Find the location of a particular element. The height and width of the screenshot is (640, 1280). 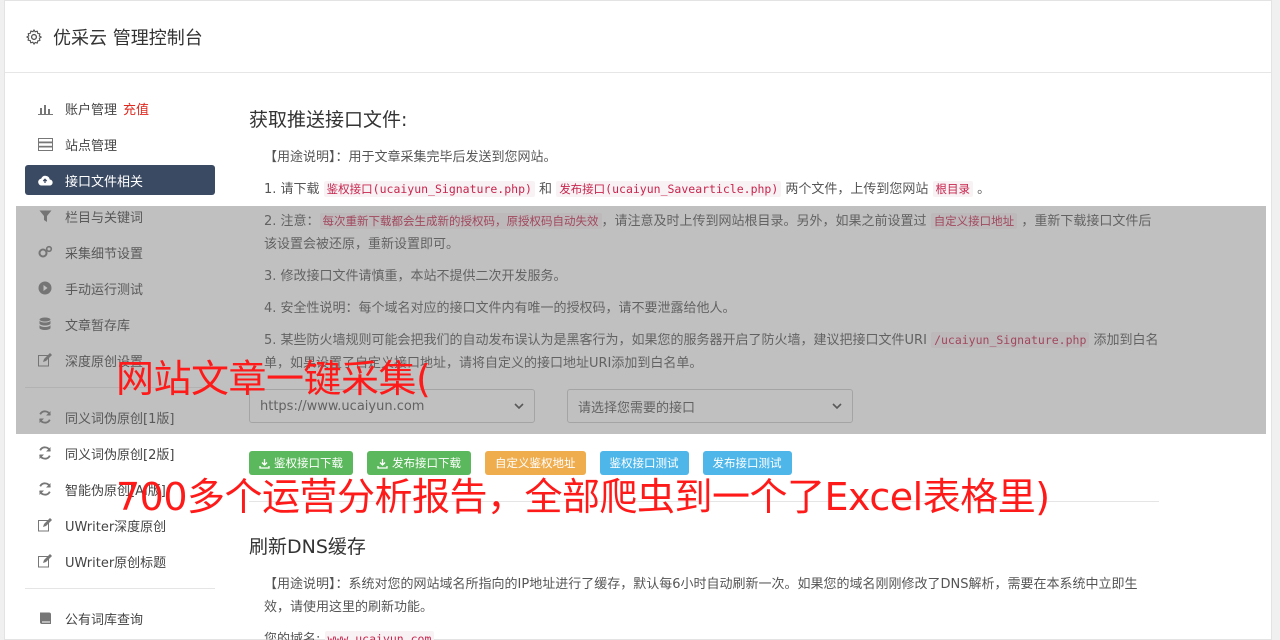

sidebar-item-label: 站点管理 is located at coordinates (91, 146).